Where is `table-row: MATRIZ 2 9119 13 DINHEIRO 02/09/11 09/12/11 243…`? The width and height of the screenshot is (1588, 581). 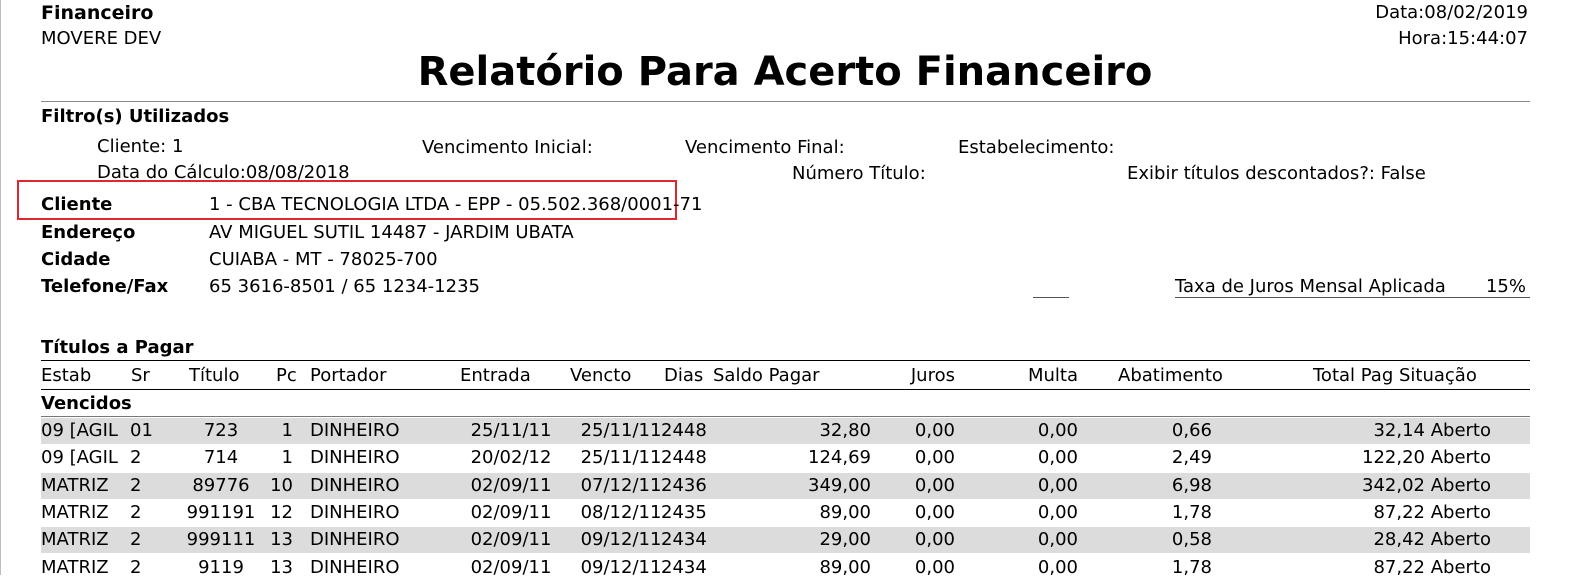
table-row: MATRIZ 2 9119 13 DINHEIRO 02/09/11 09/12/11 243… is located at coordinates (785, 568).